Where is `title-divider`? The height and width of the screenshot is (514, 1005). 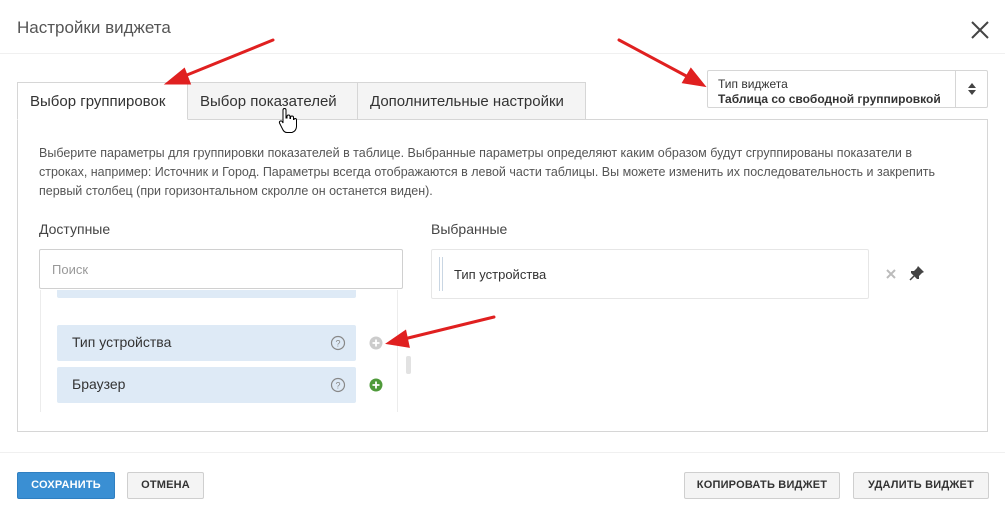
title-divider is located at coordinates (502, 53).